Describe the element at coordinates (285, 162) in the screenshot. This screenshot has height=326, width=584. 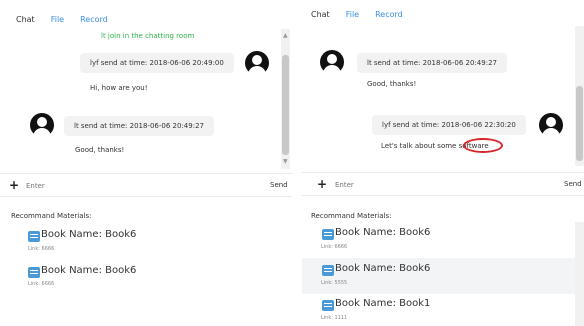
I see `scroll-down-arrow-icon: ▼` at that location.